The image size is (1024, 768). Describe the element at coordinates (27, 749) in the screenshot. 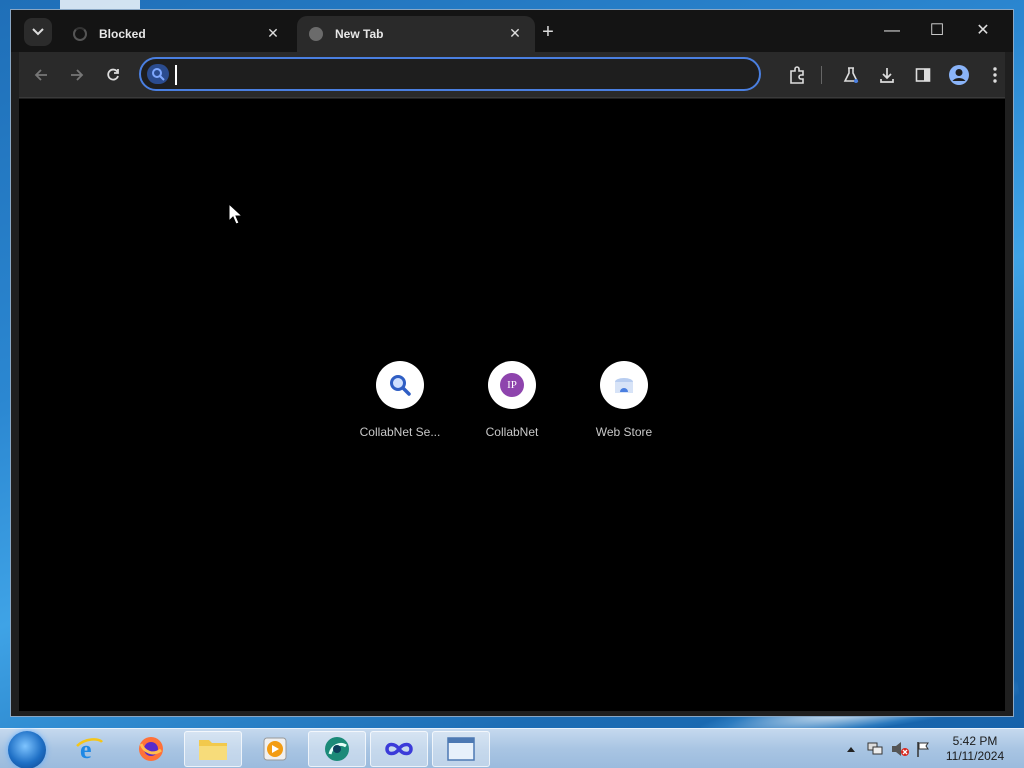

I see `start-button` at that location.